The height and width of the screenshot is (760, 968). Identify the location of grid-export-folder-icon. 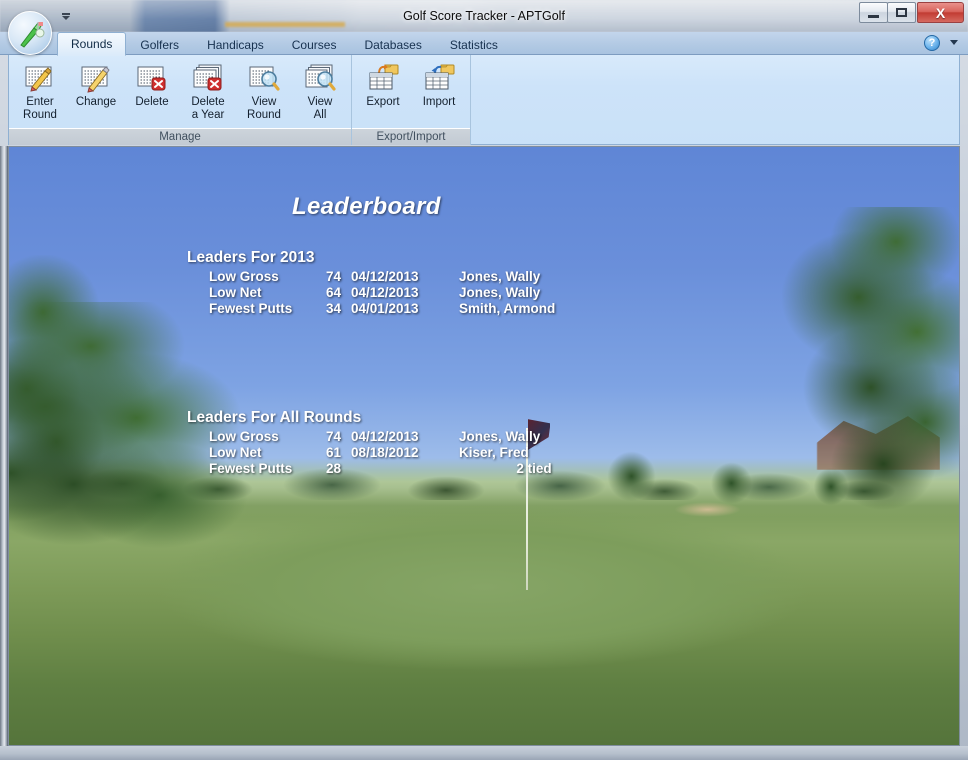
(383, 78).